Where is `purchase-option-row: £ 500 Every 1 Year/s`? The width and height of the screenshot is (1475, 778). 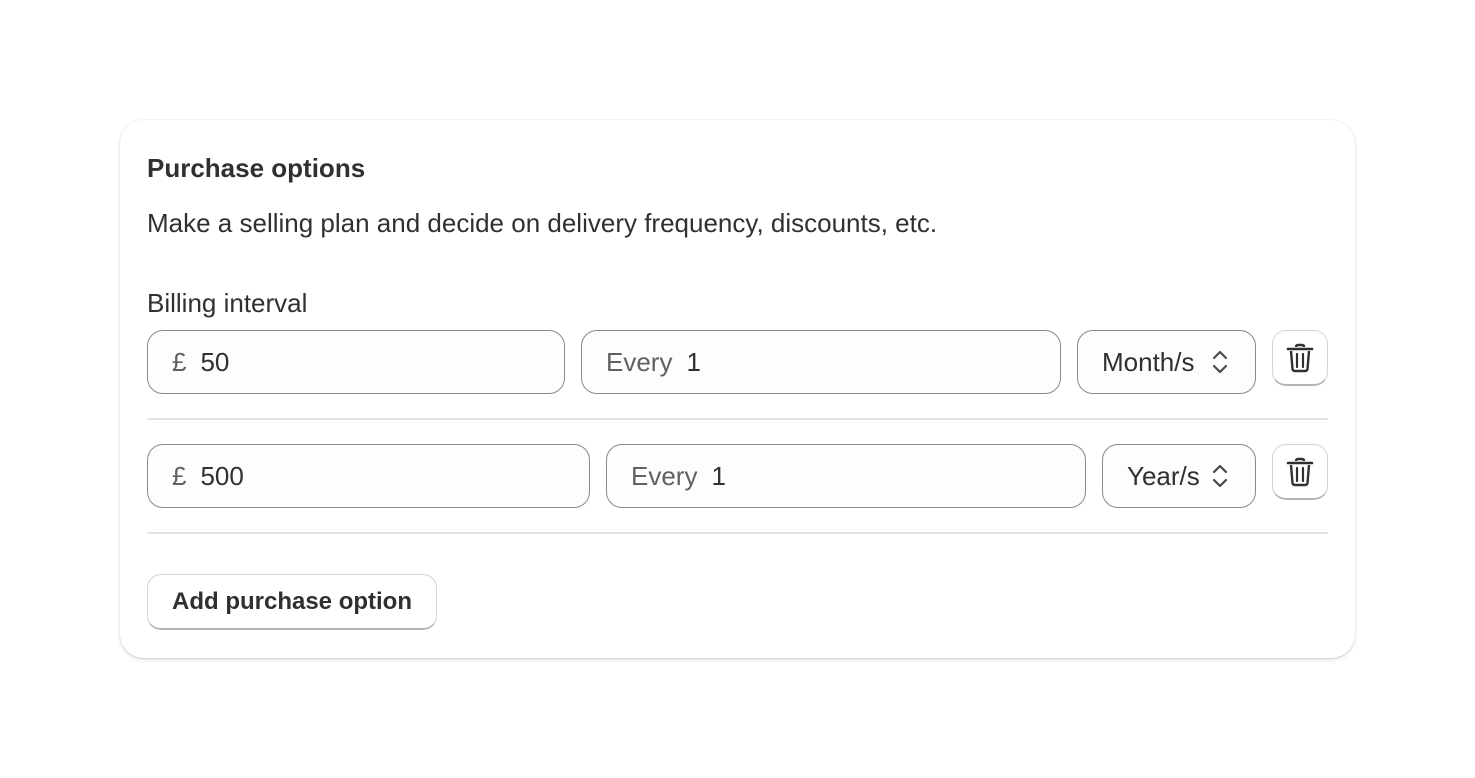
purchase-option-row: £ 500 Every 1 Year/s is located at coordinates (737, 476).